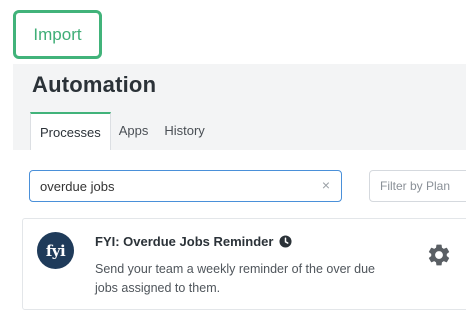 This screenshot has width=466, height=310. What do you see at coordinates (134, 130) in the screenshot?
I see `tab-apps: Apps` at bounding box center [134, 130].